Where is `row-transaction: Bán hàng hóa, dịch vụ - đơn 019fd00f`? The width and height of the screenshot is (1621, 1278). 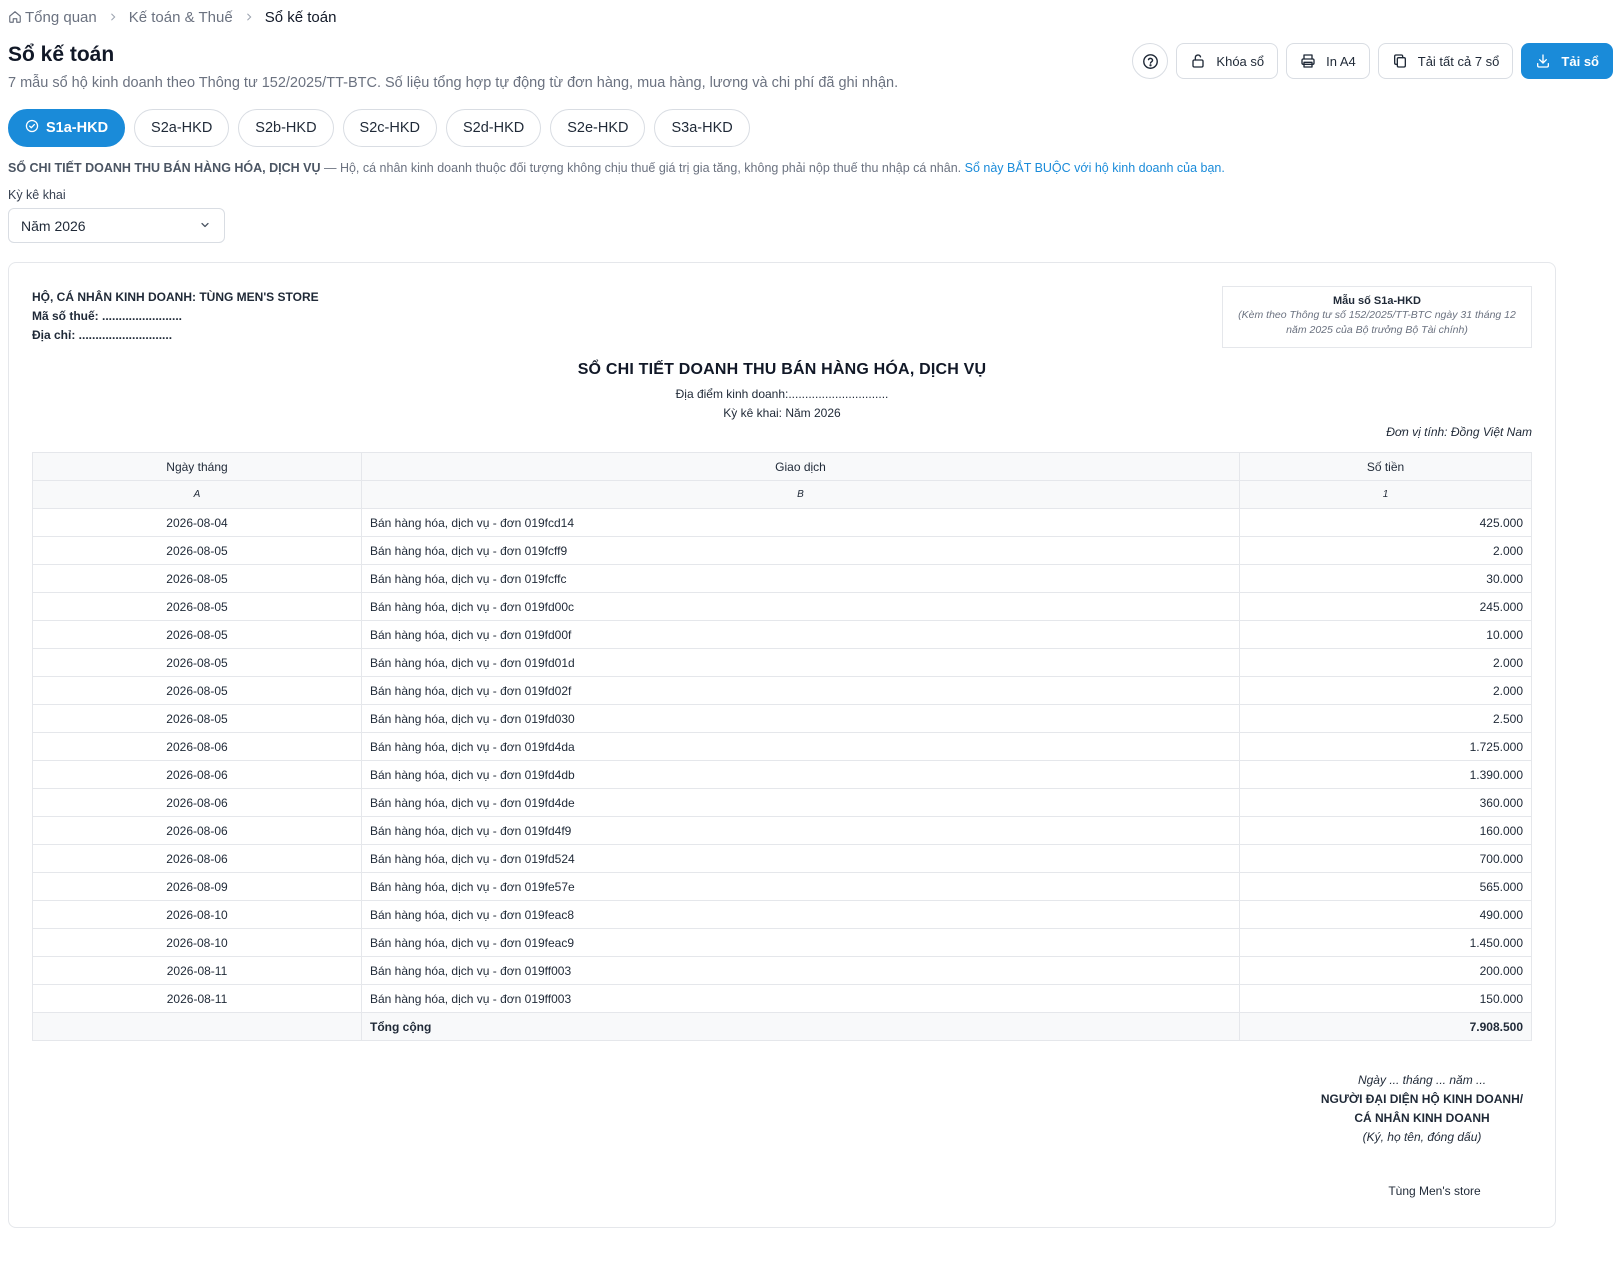 row-transaction: Bán hàng hóa, dịch vụ - đơn 019fd00f is located at coordinates (800, 634).